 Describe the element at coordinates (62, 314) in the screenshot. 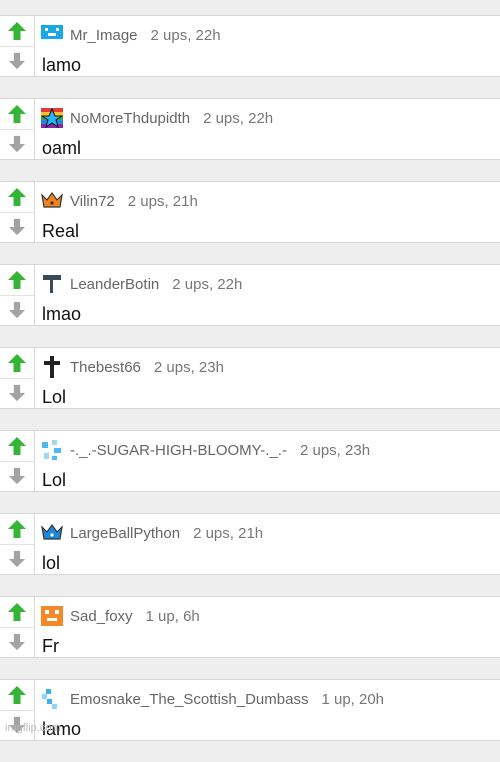

I see `comment-text: lmao` at that location.